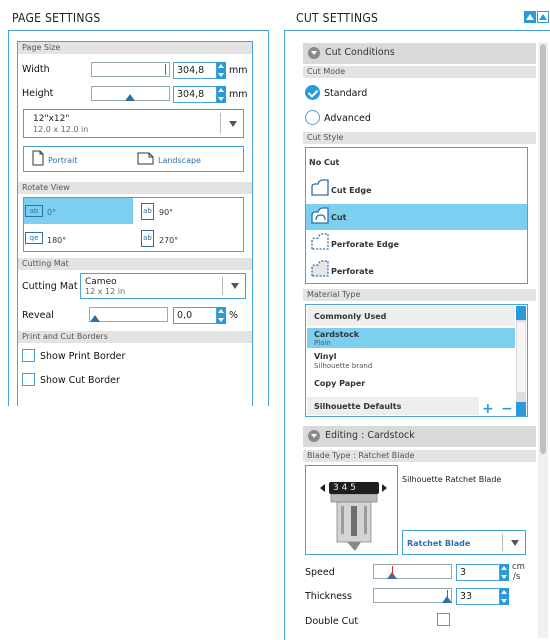  I want to click on thickness-label: Thickness, so click(328, 596).